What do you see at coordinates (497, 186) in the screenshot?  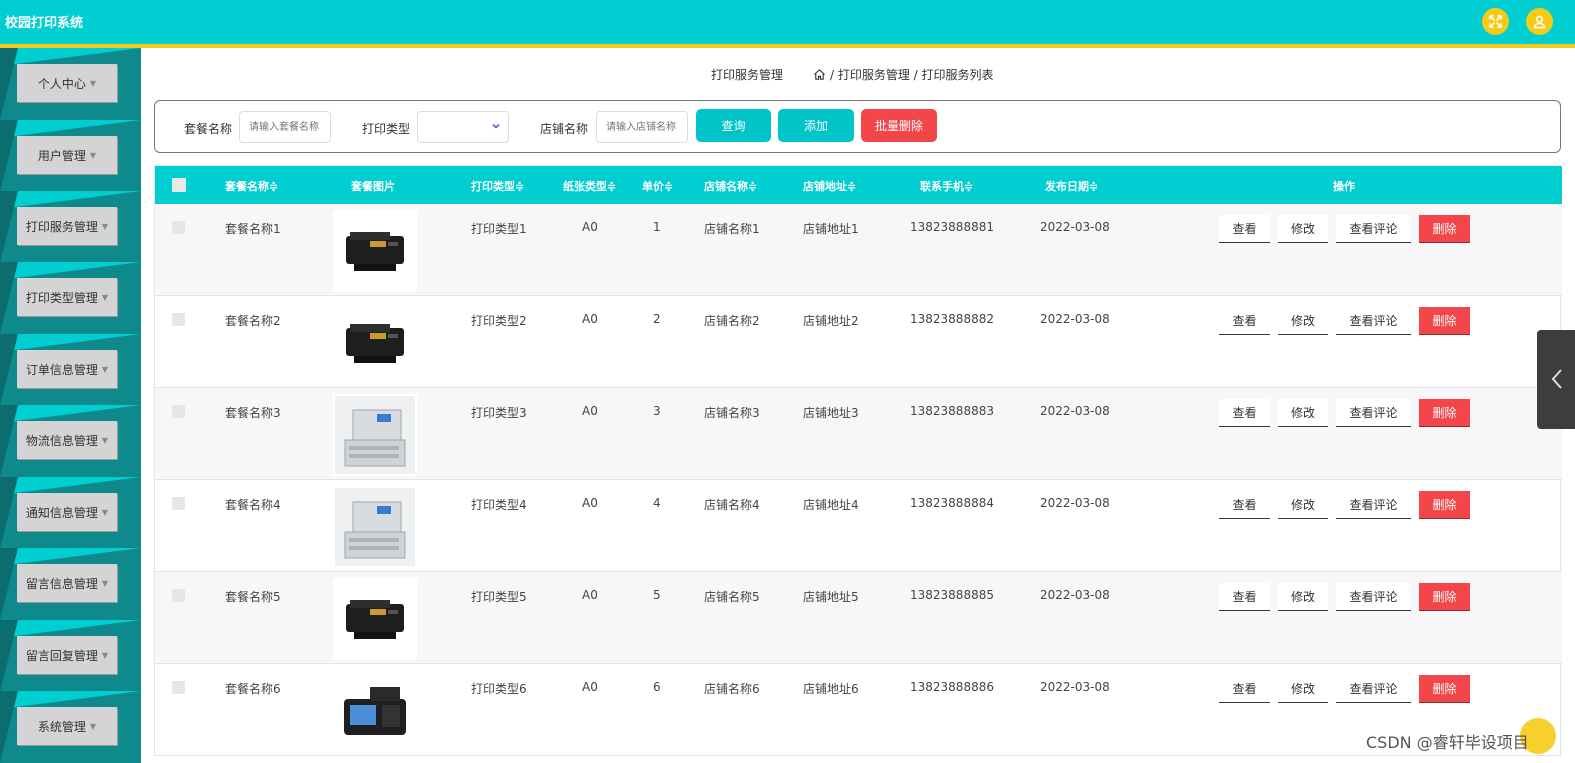 I see `header-print-type: 打印类型≑` at bounding box center [497, 186].